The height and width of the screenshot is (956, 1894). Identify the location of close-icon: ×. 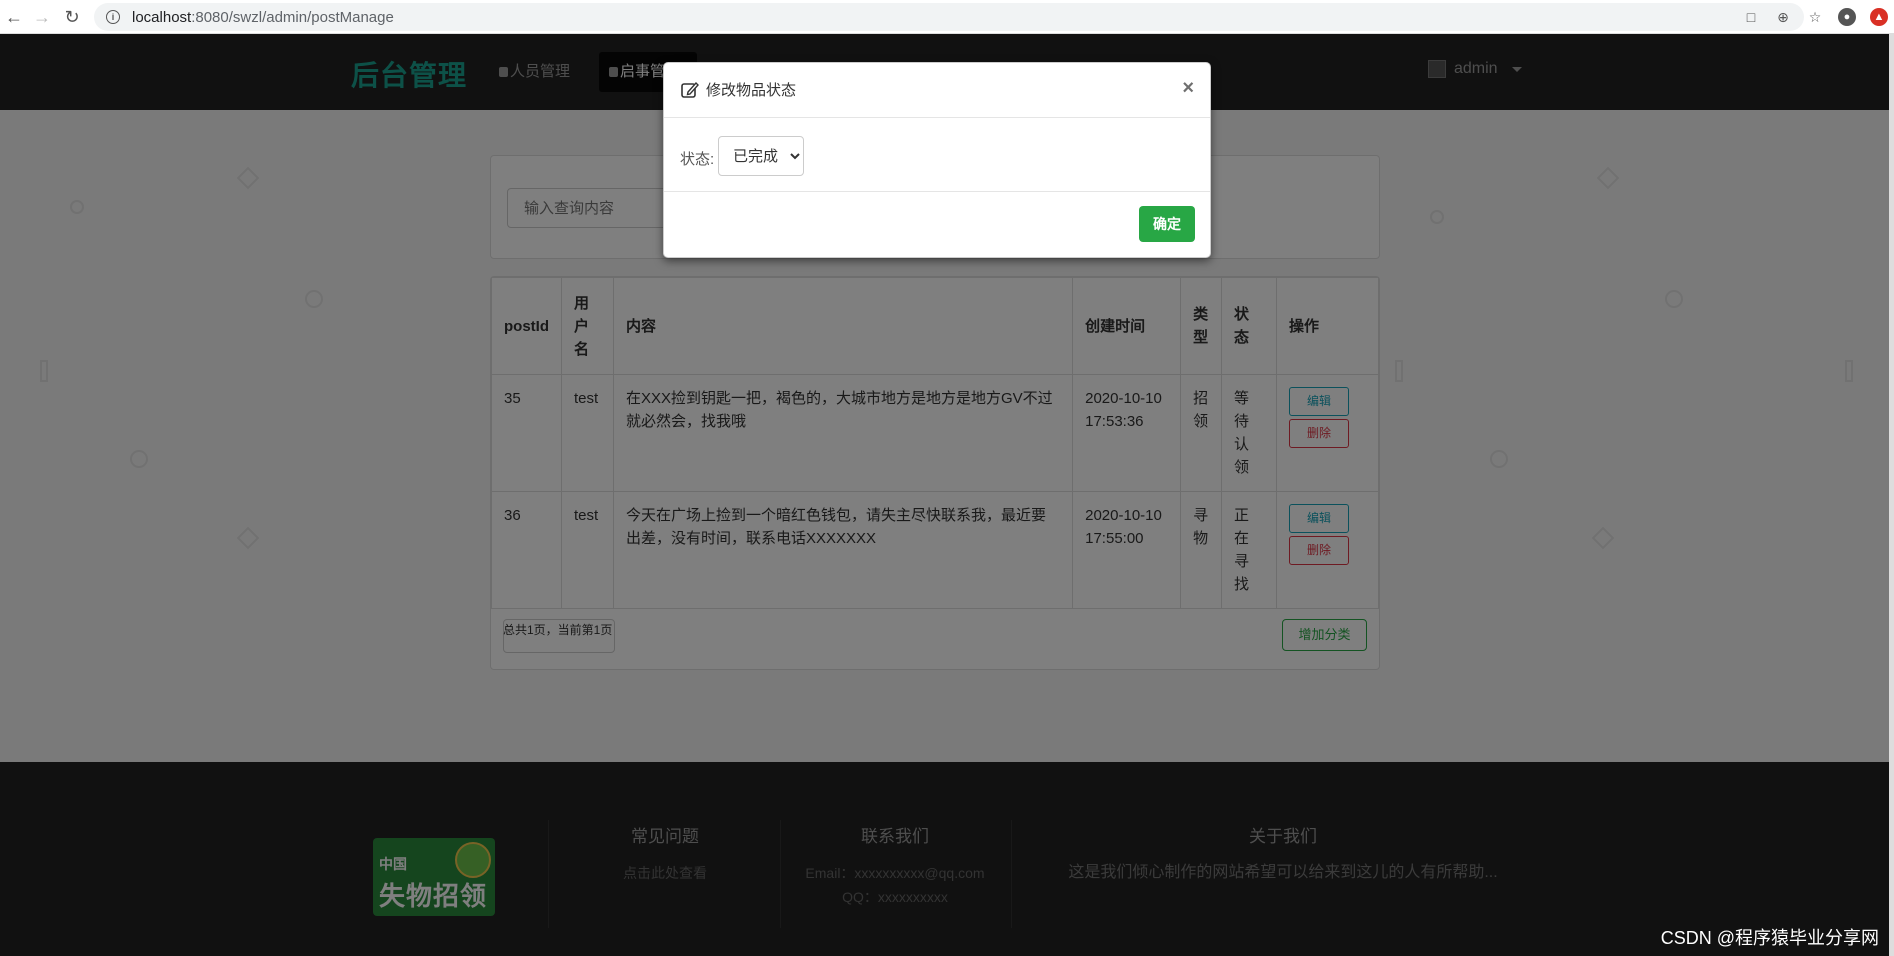
(1188, 88).